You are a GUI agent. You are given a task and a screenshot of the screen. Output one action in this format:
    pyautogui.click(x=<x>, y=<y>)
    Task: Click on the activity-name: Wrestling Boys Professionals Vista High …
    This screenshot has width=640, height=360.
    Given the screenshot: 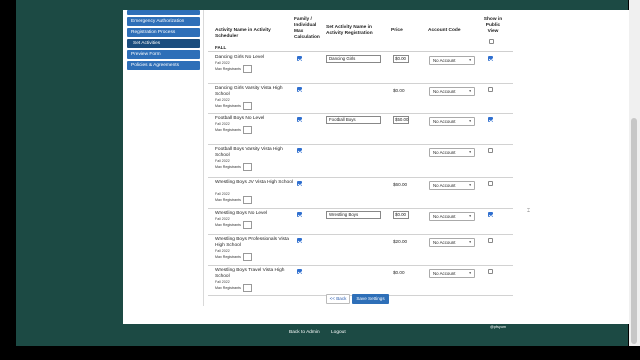 What is the action you would take?
    pyautogui.click(x=252, y=242)
    